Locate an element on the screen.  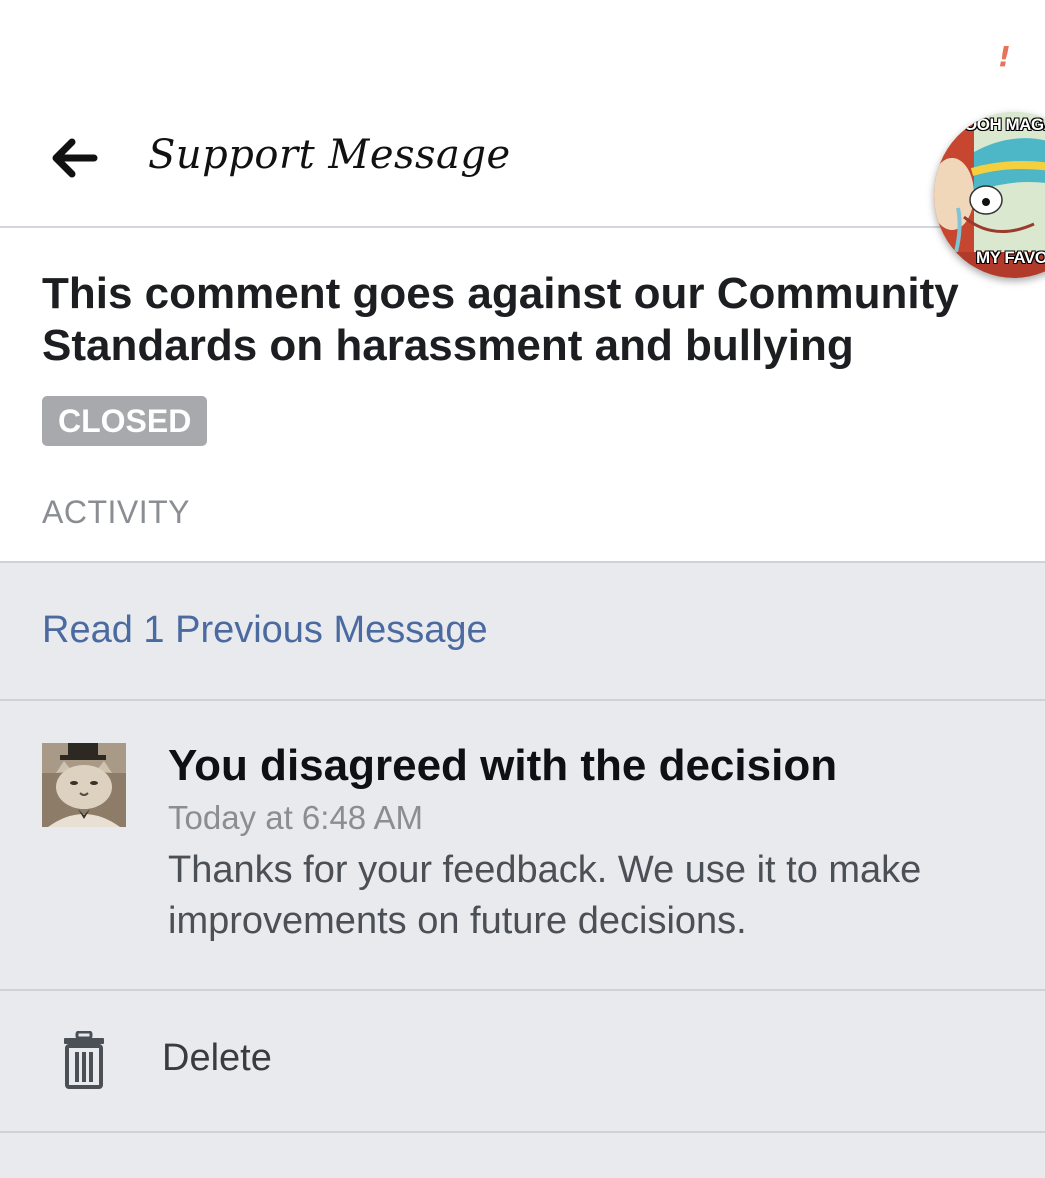
avatar is located at coordinates (84, 785).